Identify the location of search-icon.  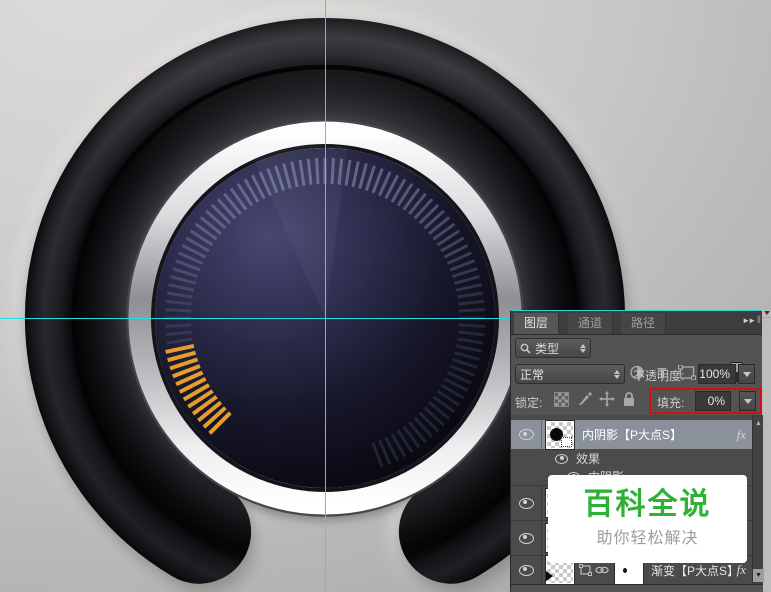
(525, 348).